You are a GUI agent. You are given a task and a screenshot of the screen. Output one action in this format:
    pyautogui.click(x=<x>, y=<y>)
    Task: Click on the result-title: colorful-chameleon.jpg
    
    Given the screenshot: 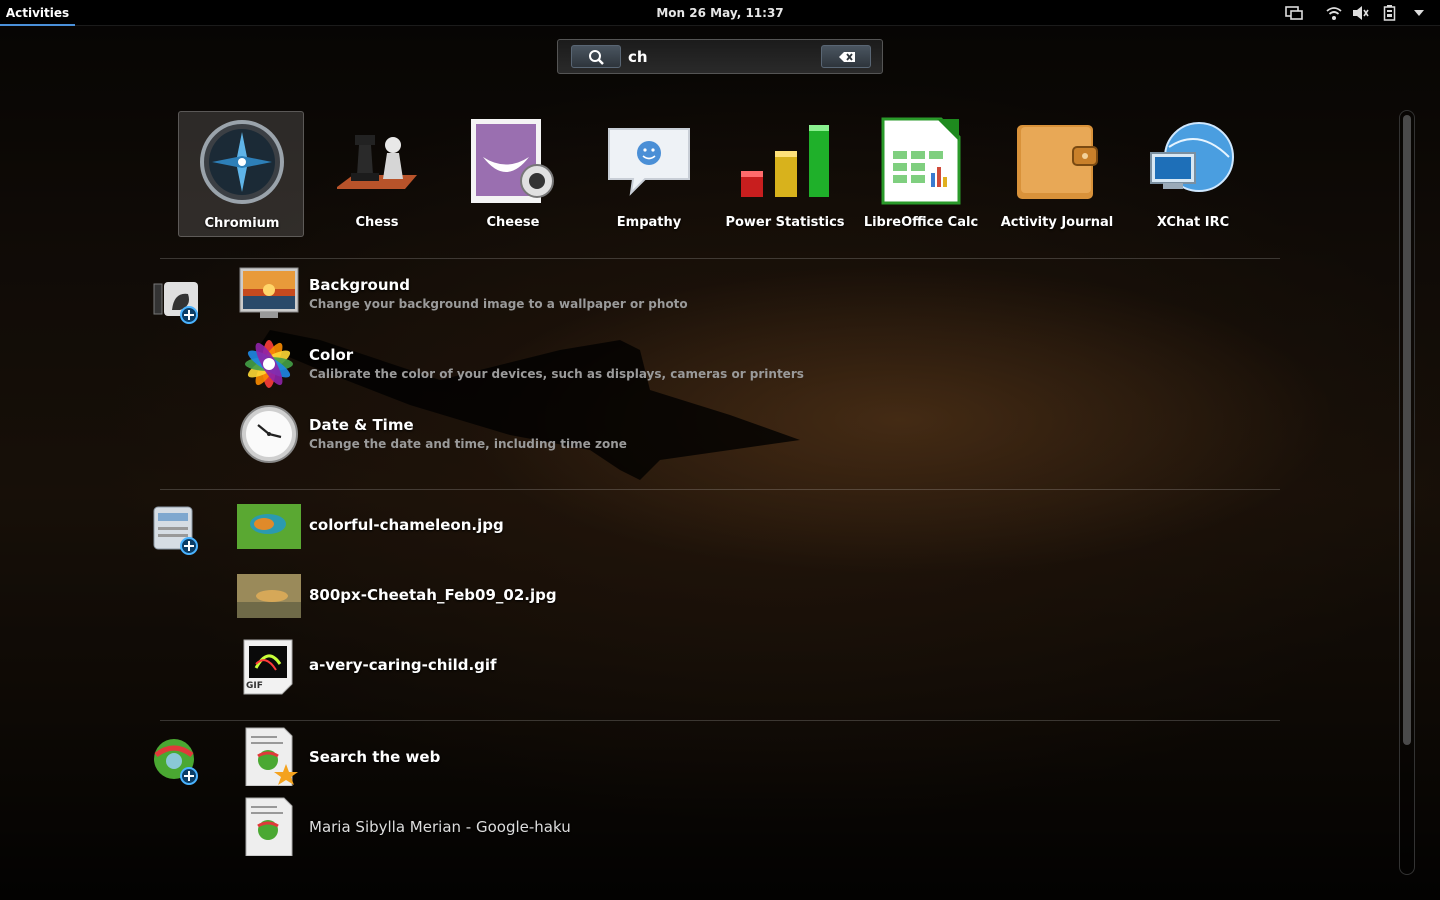 What is the action you would take?
    pyautogui.click(x=406, y=525)
    